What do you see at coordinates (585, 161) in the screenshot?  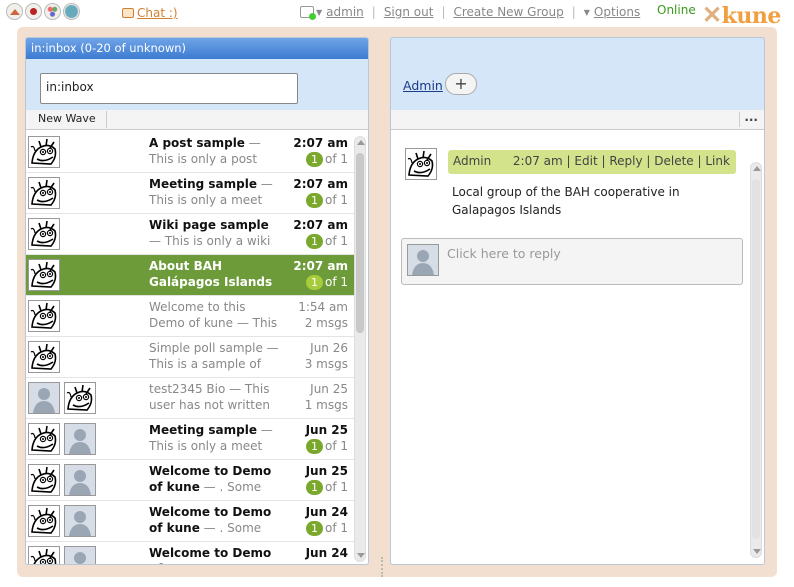 I see `blip-edit-action: Edit` at bounding box center [585, 161].